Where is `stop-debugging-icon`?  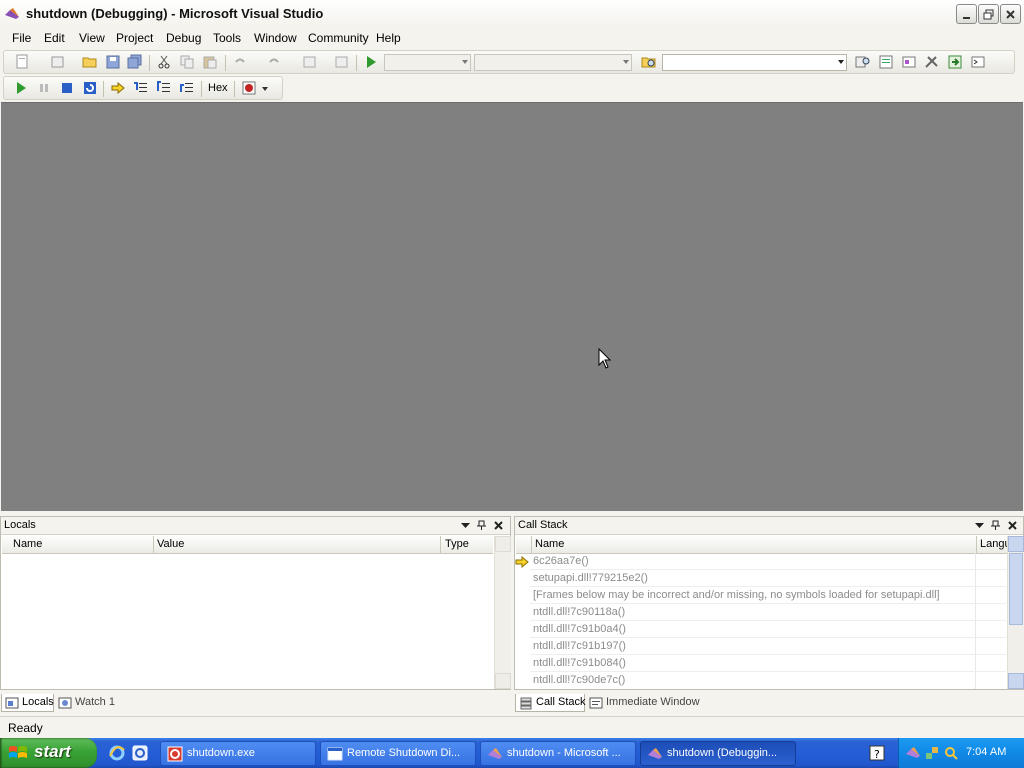 stop-debugging-icon is located at coordinates (67, 88).